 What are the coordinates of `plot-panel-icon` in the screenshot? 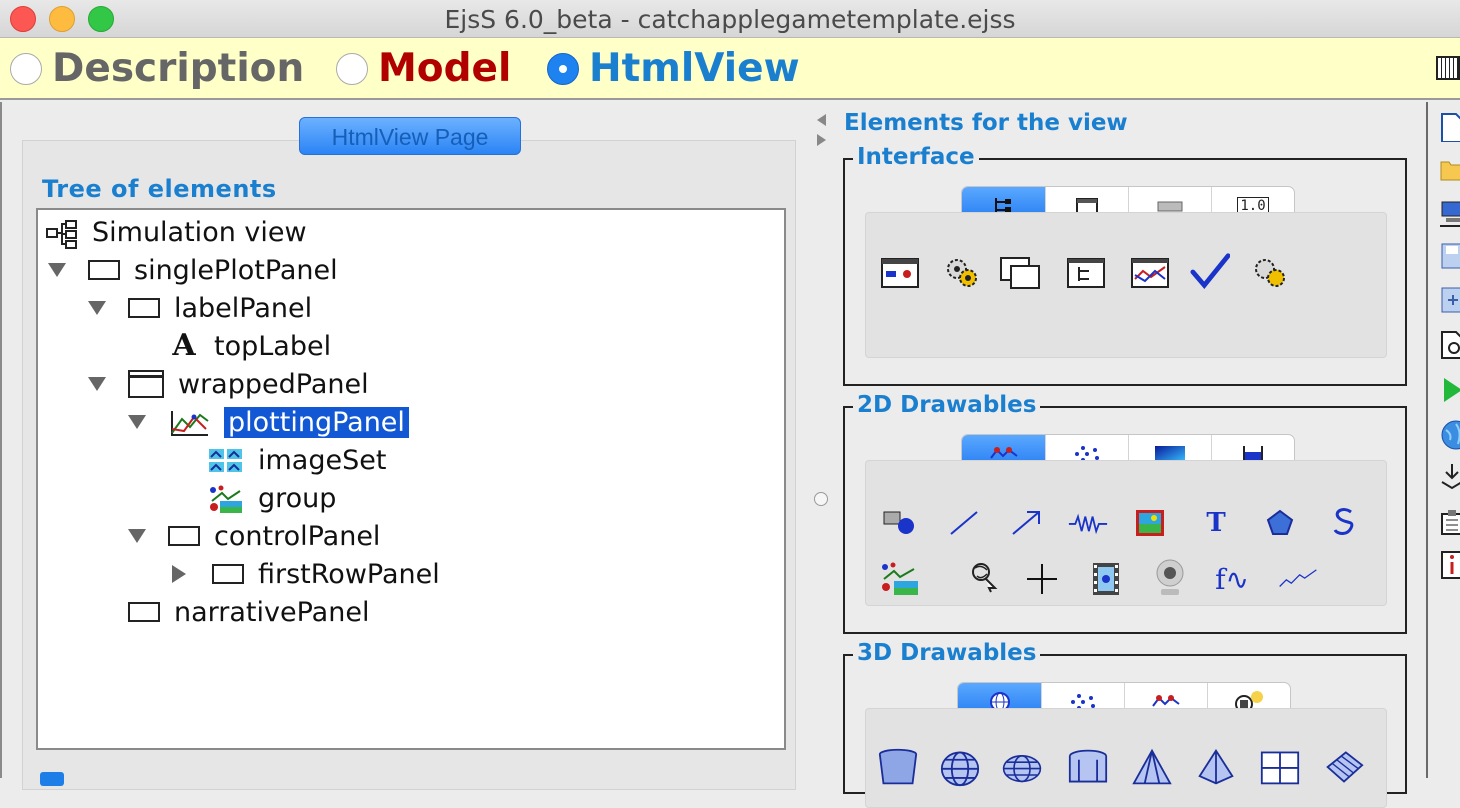 It's located at (1150, 273).